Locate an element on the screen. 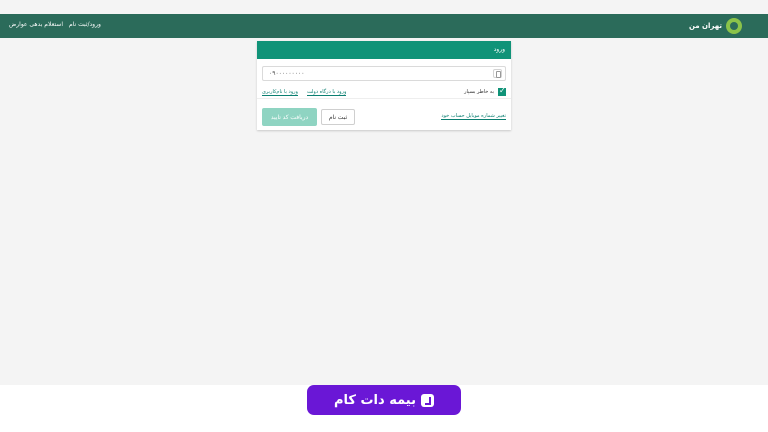 The image size is (768, 432). logo-text: تهران من is located at coordinates (705, 26).